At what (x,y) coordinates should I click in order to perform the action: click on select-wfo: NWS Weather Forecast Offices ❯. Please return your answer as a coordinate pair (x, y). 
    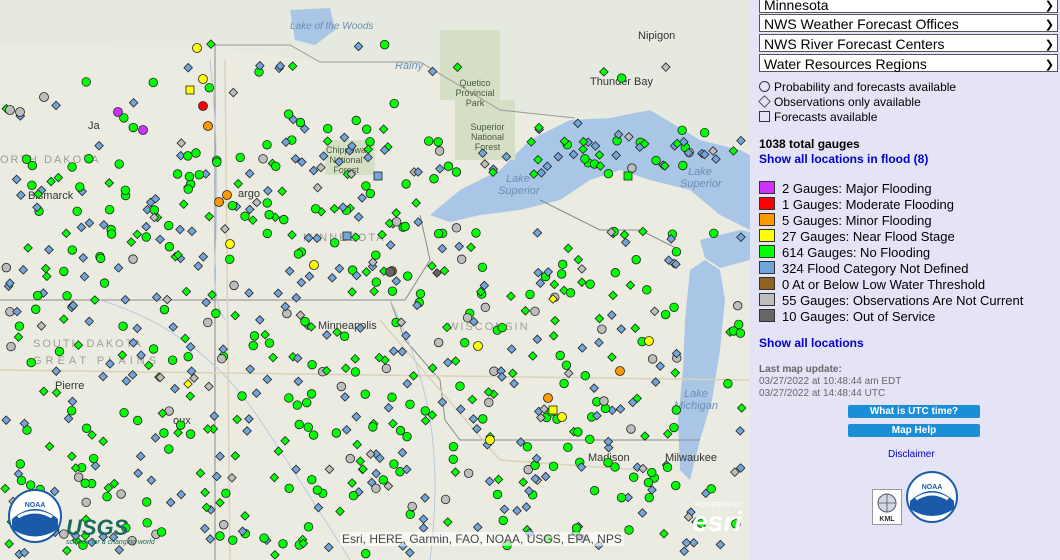
    Looking at the image, I should click on (908, 23).